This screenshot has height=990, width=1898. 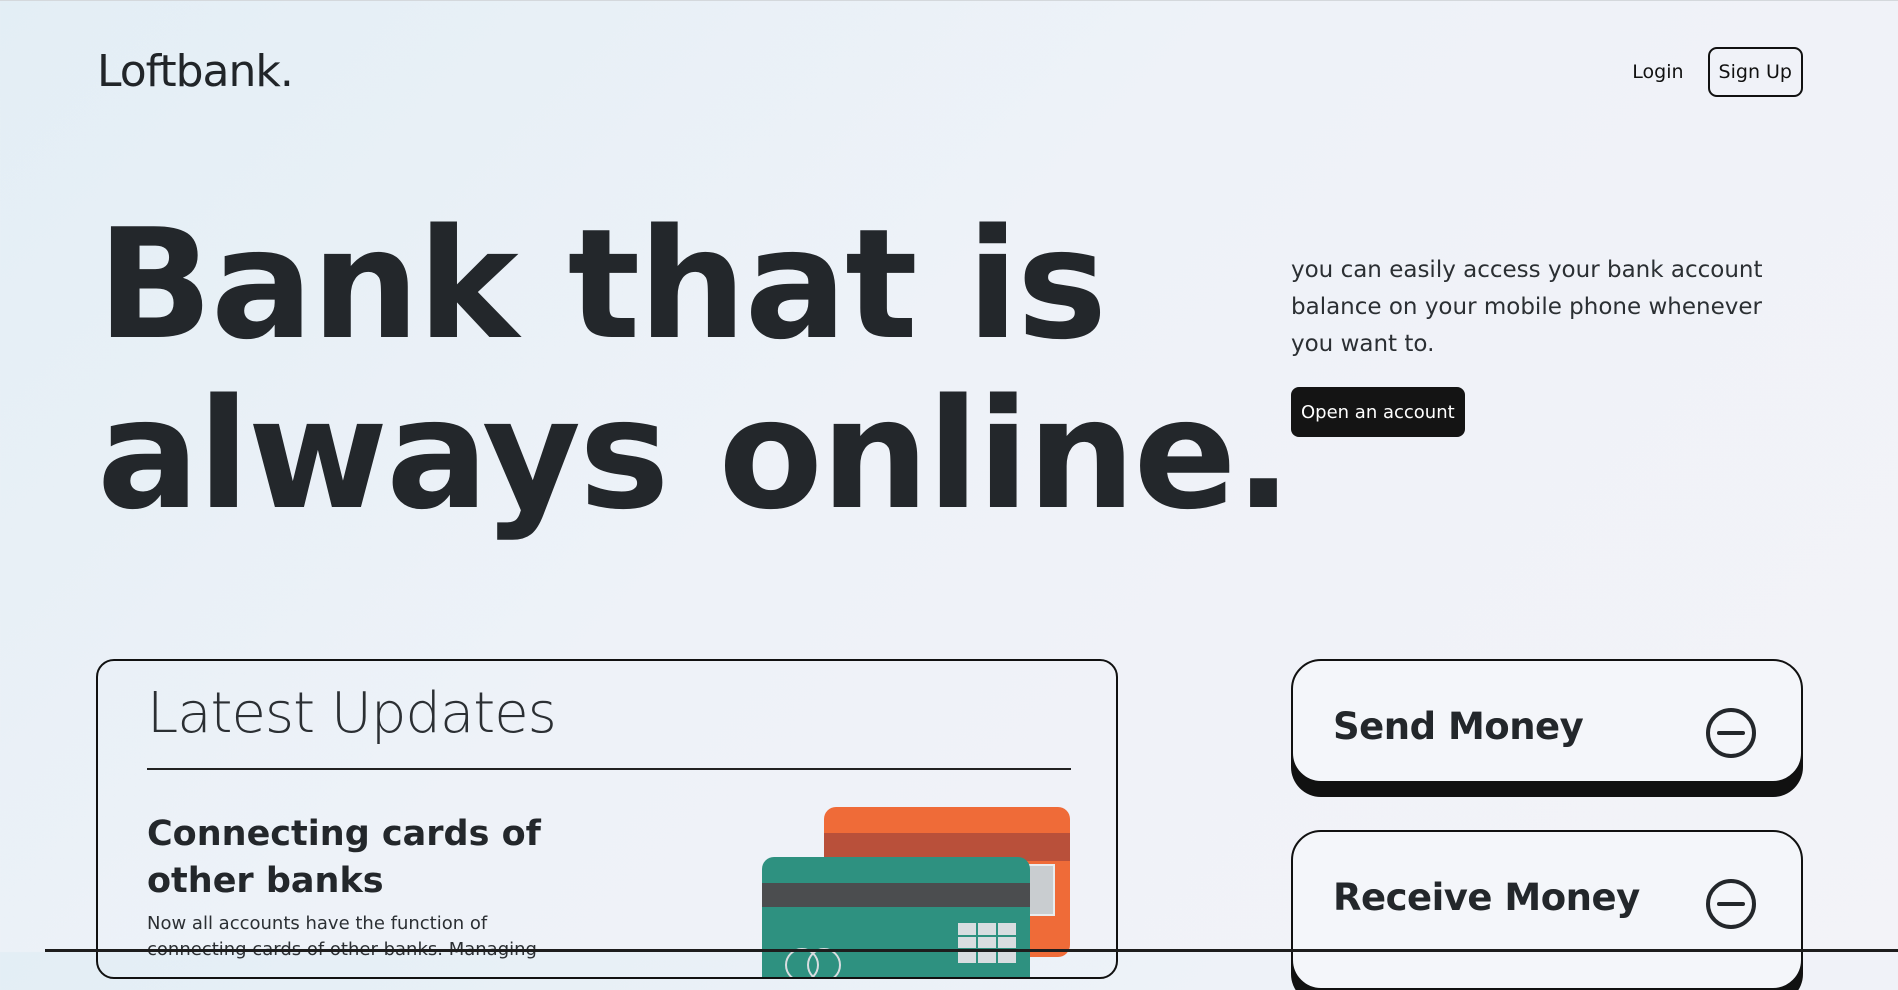 I want to click on top-border, so click(x=949, y=0).